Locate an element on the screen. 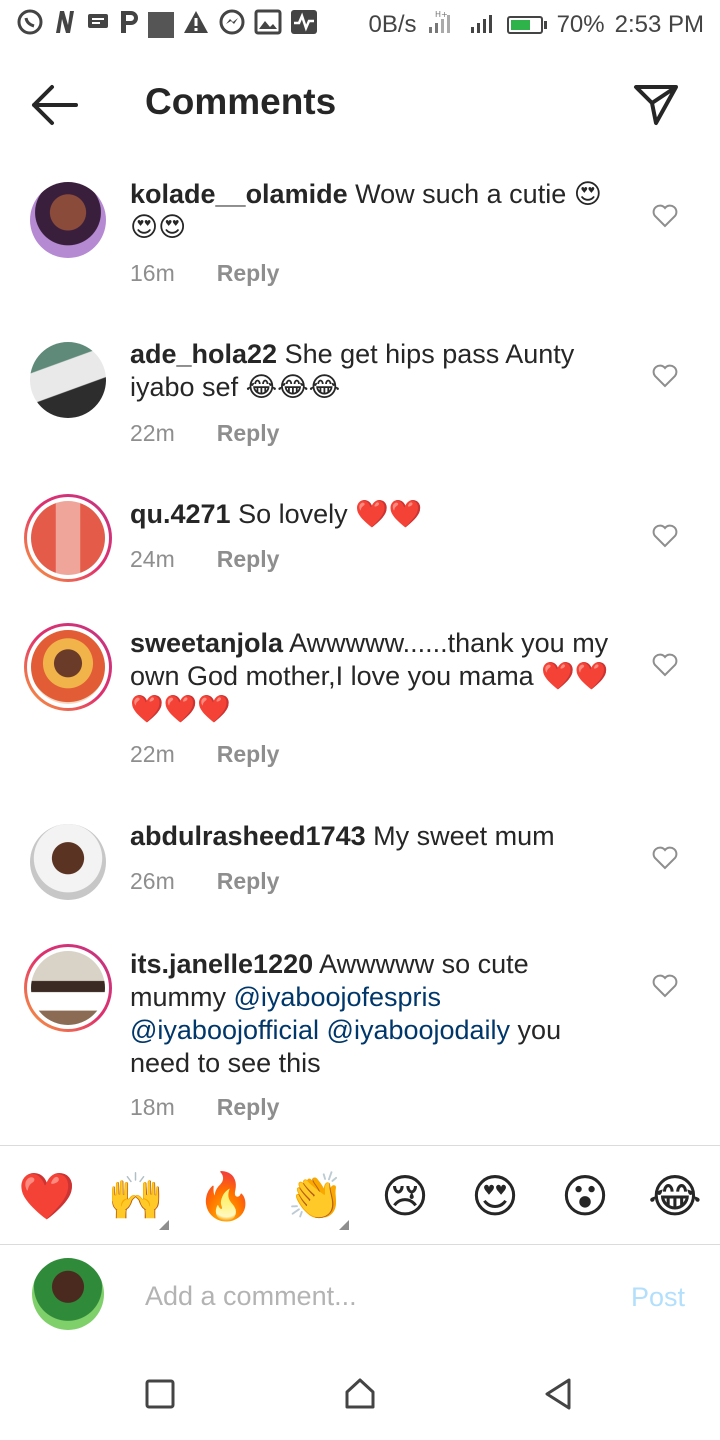 The width and height of the screenshot is (720, 1440). signal-icon: H+ is located at coordinates (443, 25).